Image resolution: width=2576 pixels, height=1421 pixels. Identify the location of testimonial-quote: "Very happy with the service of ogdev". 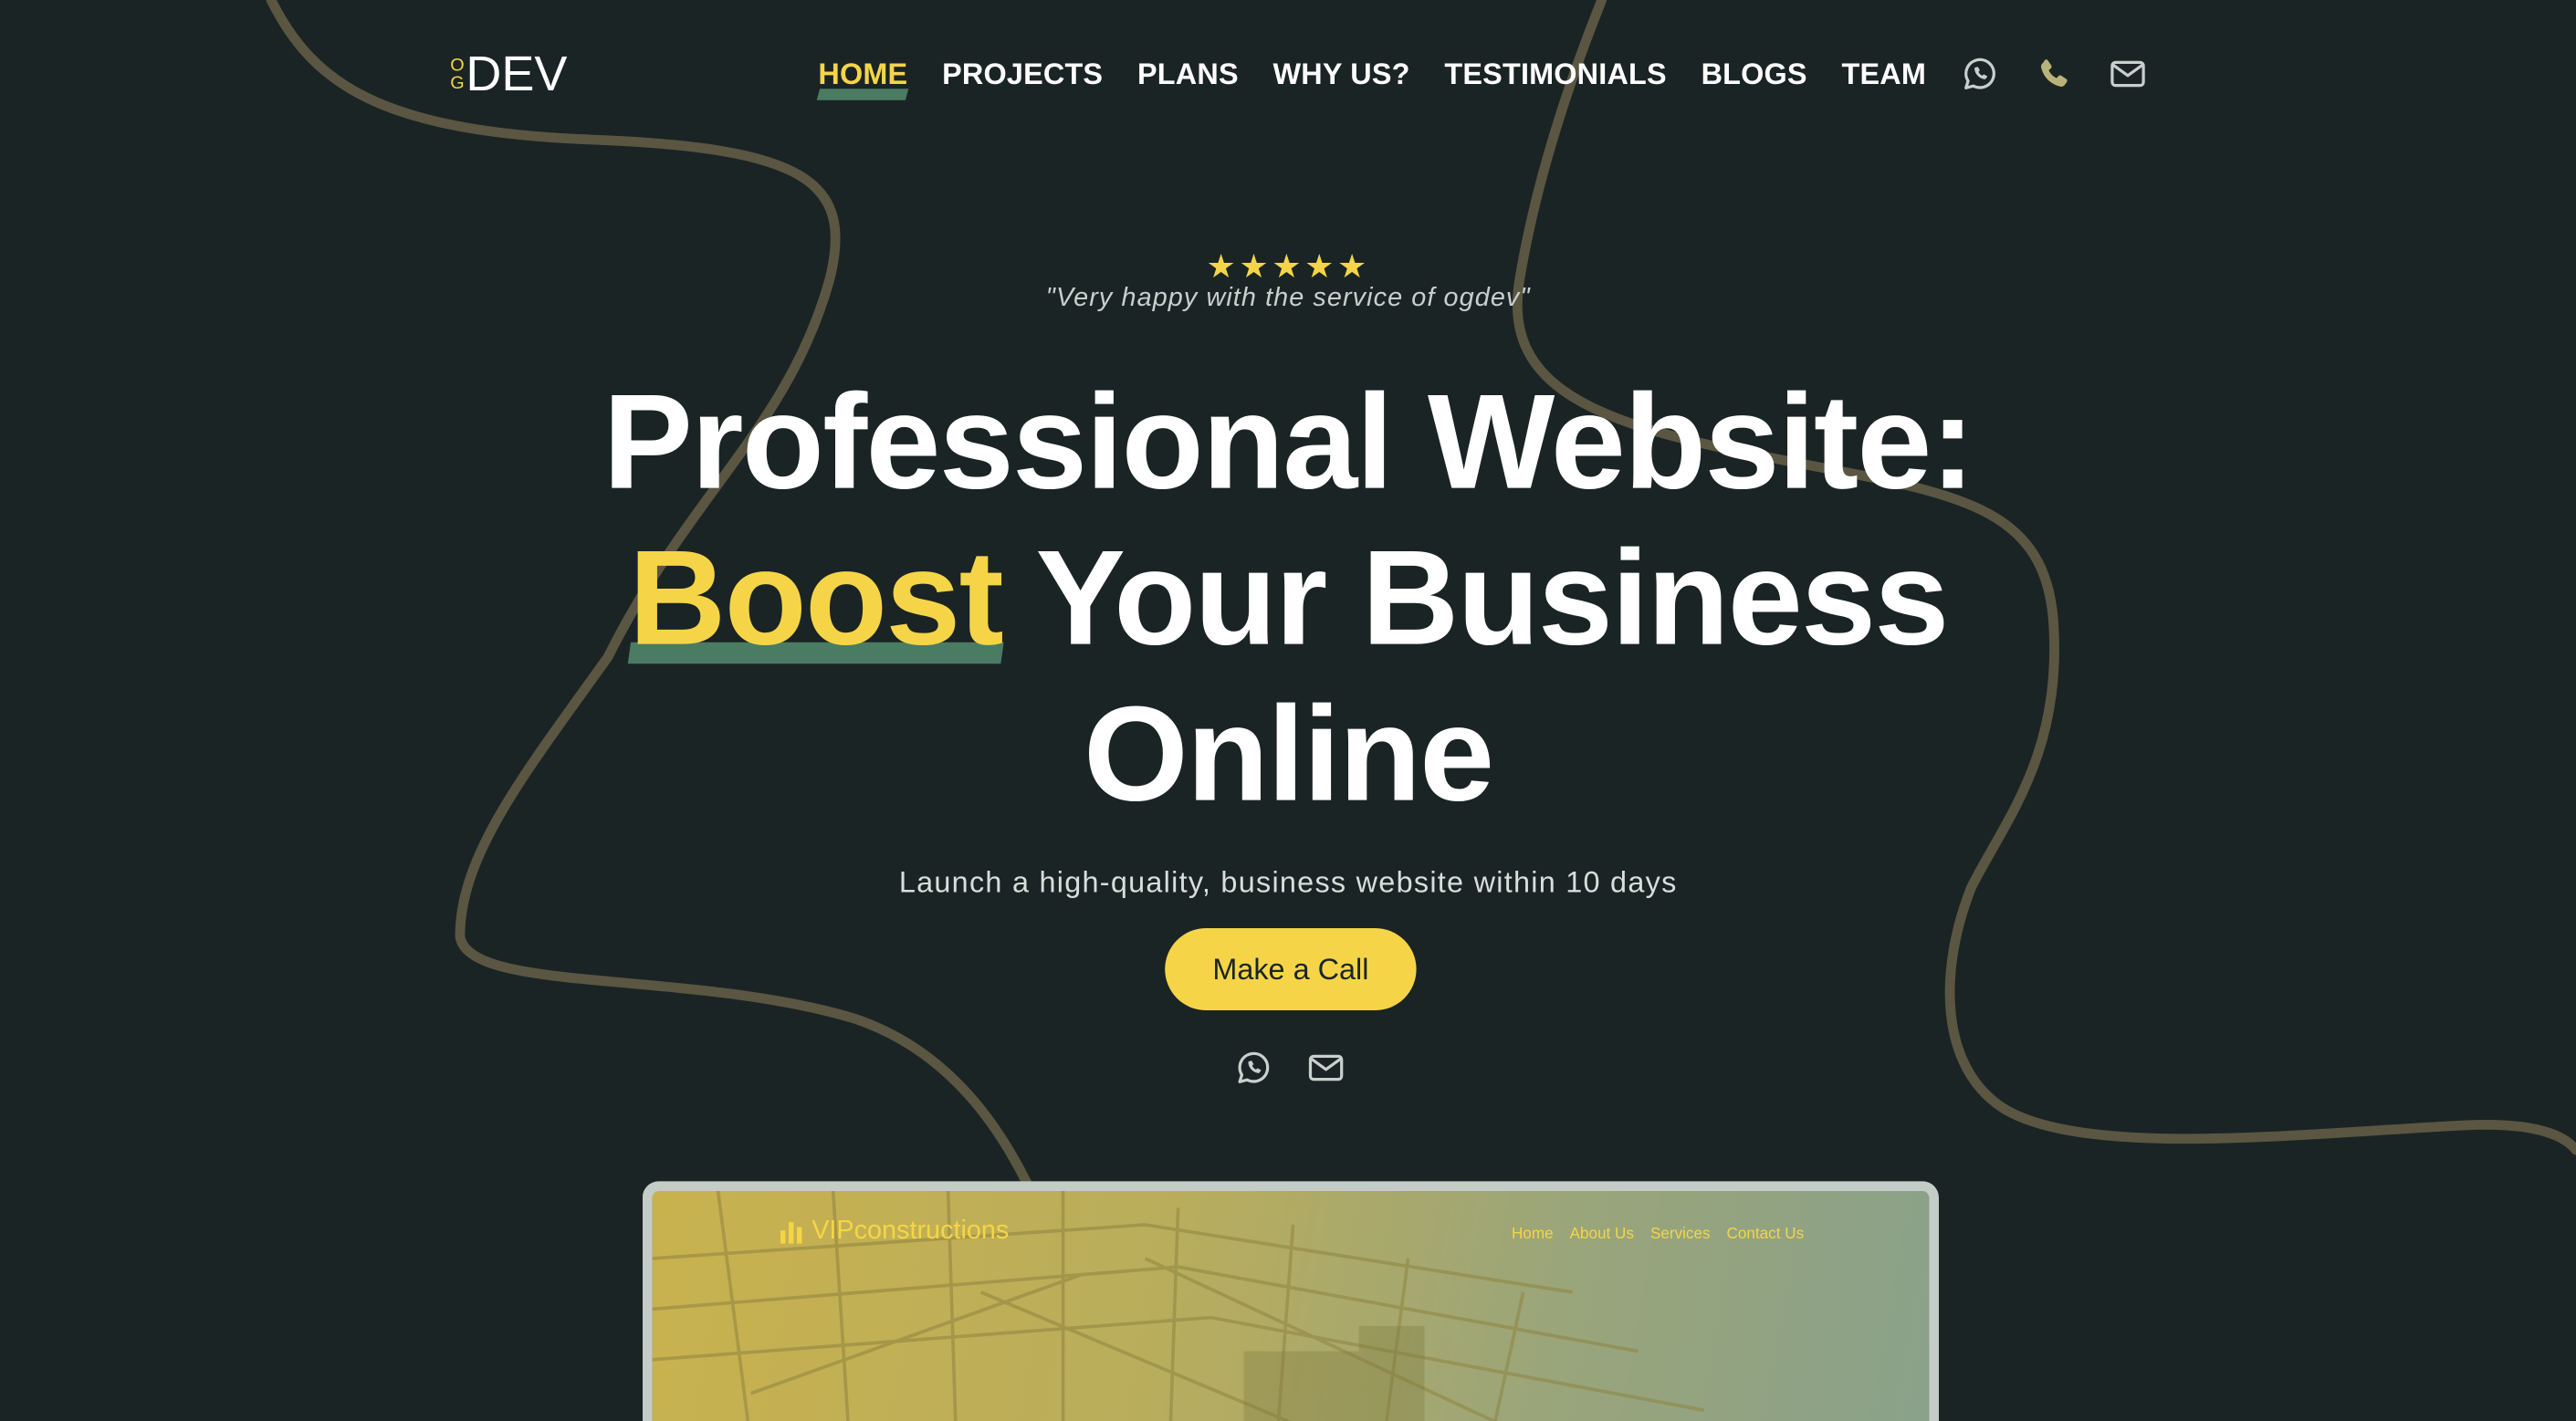
(1288, 298).